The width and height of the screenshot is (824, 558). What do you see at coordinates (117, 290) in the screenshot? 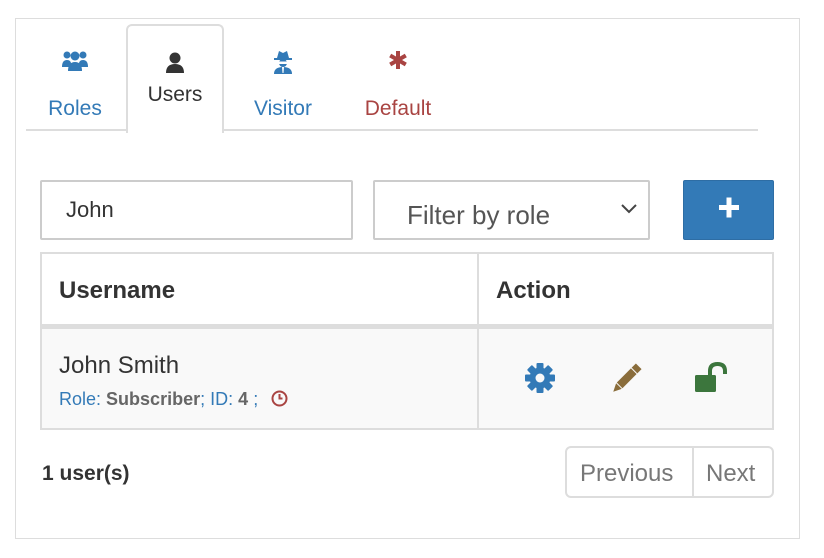
I see `column-header-username-label: Username` at bounding box center [117, 290].